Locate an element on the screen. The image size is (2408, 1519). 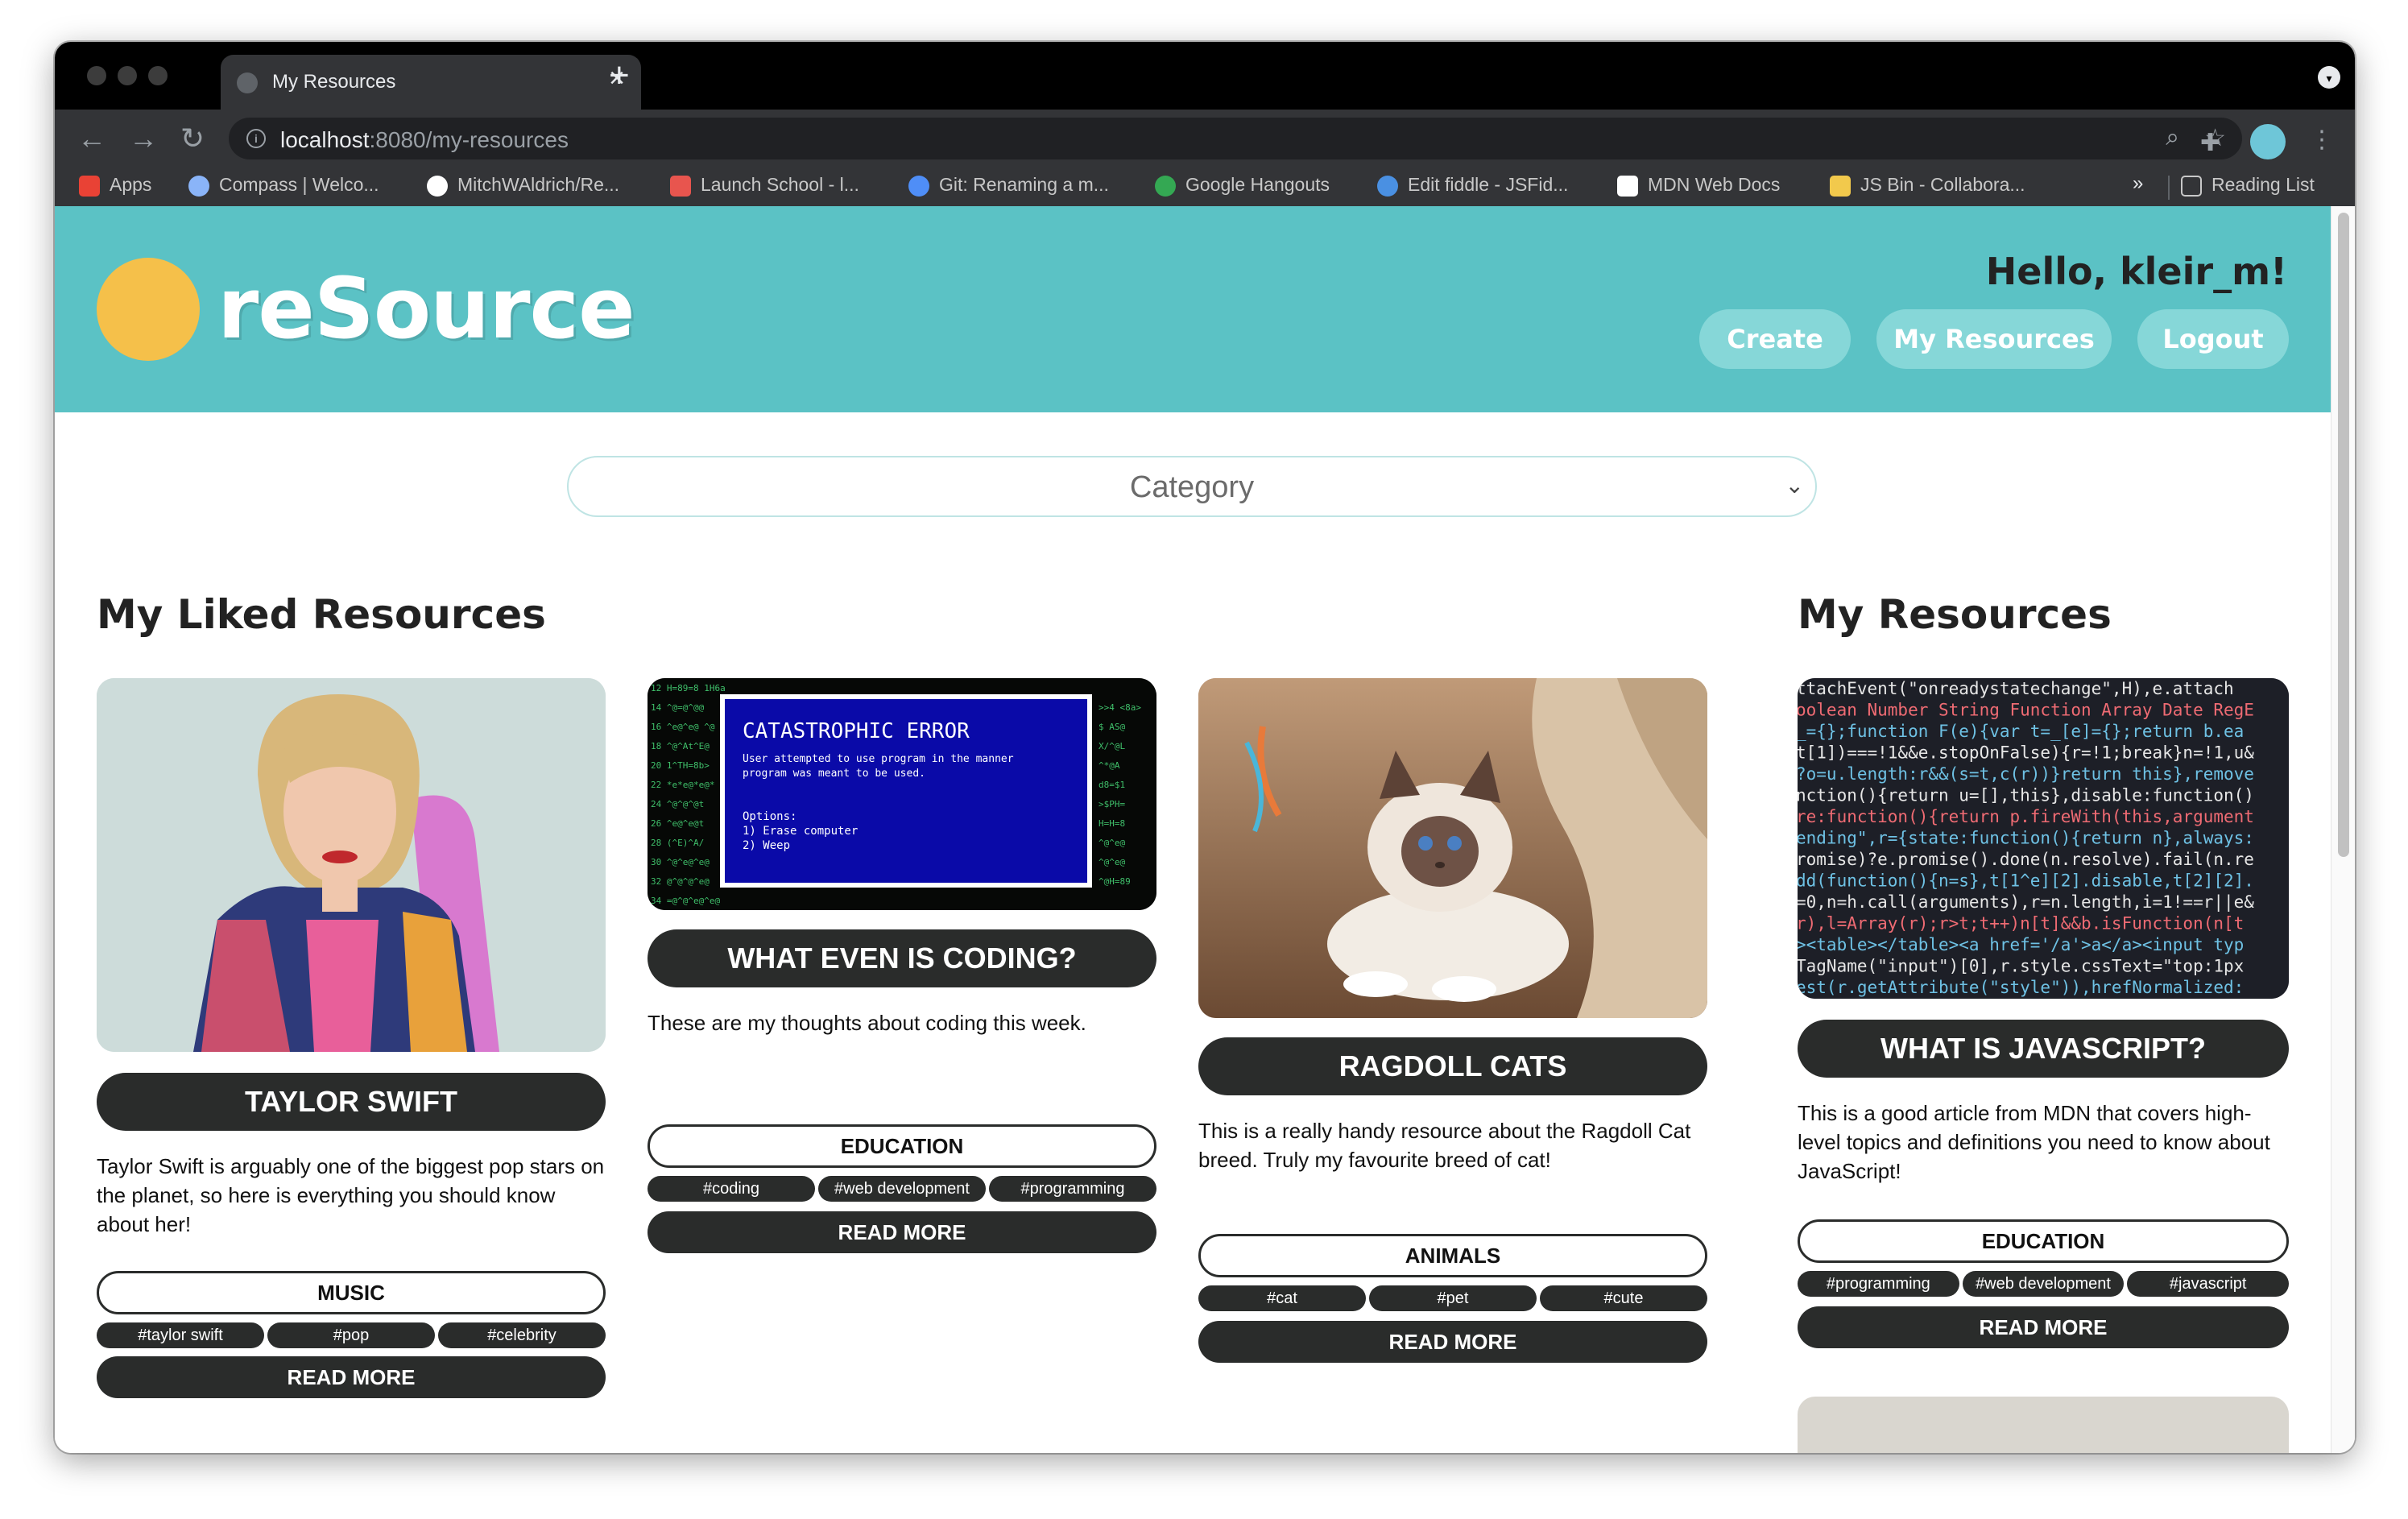
svg-text: H=H=8 is located at coordinates (1111, 823).